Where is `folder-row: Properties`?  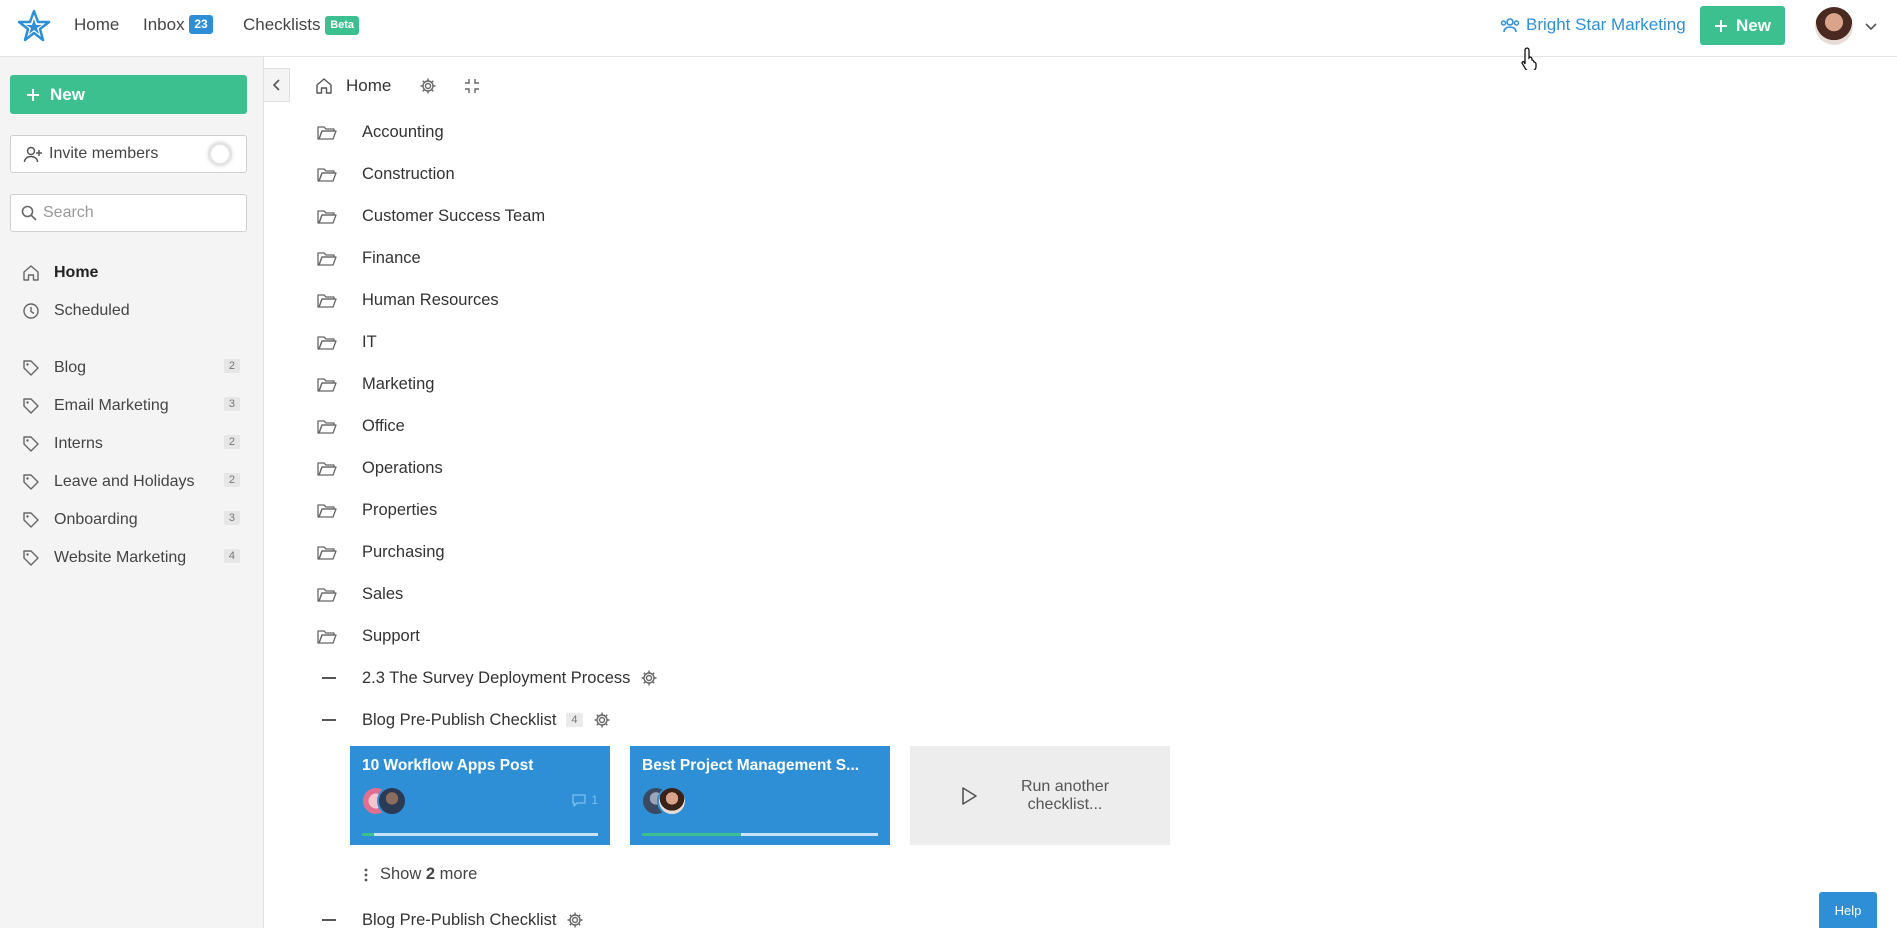 folder-row: Properties is located at coordinates (377, 510).